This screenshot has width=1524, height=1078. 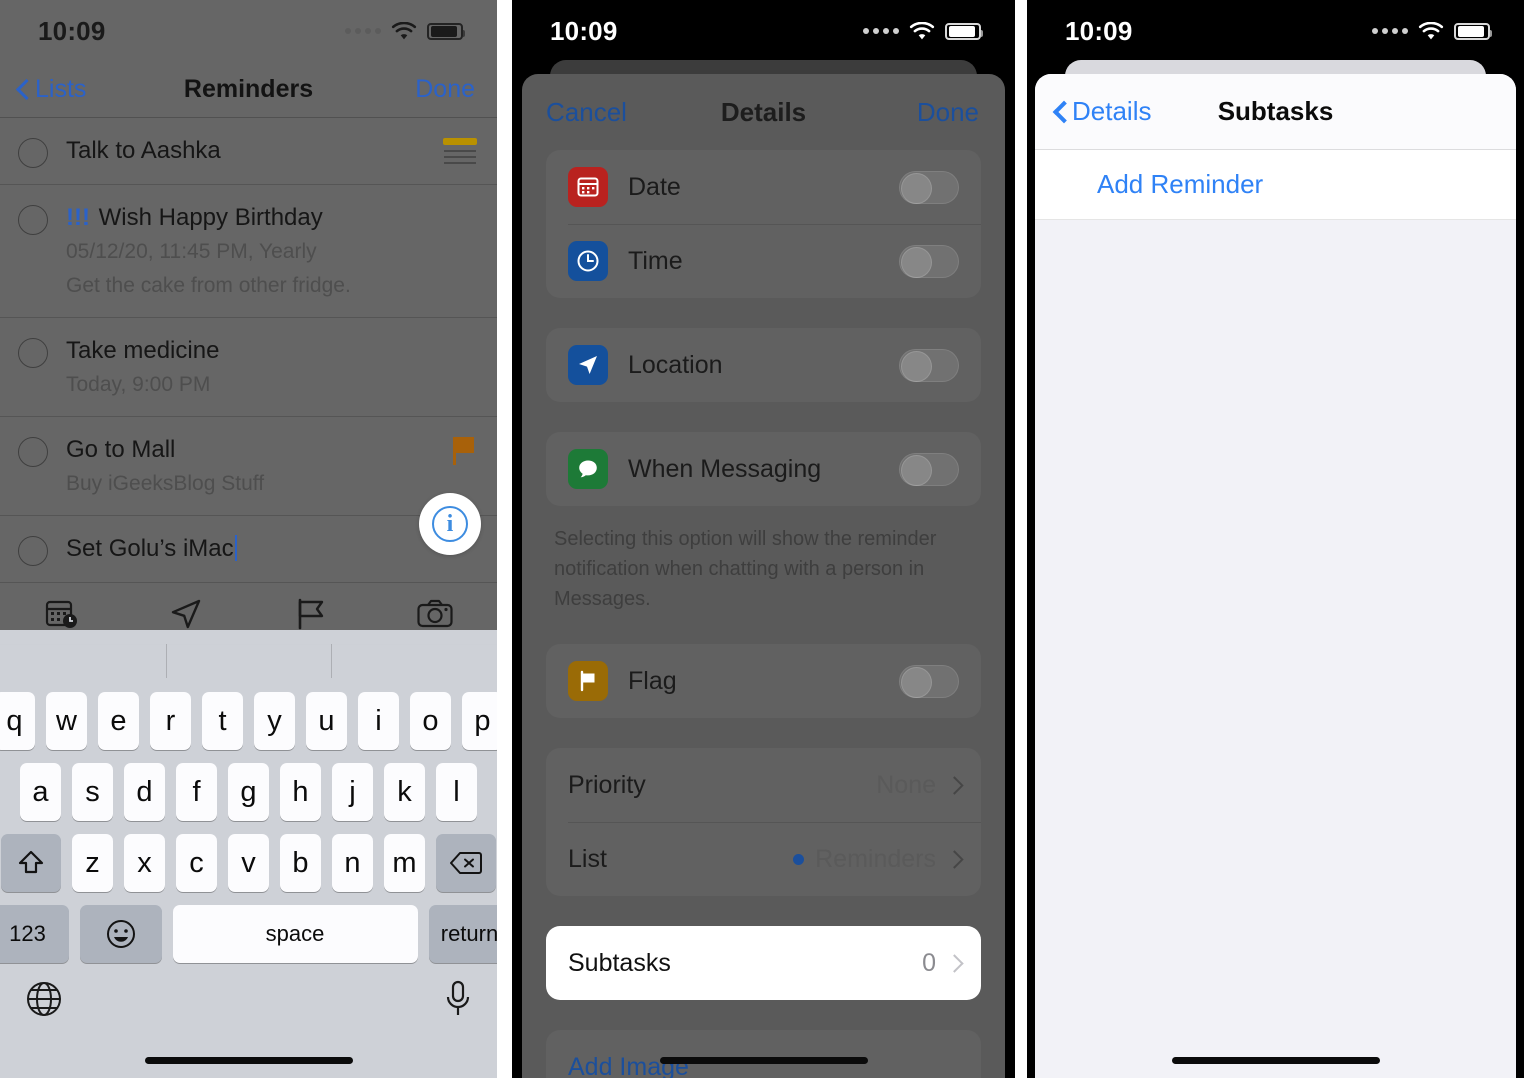 I want to click on emoji-icon, so click(x=120, y=934).